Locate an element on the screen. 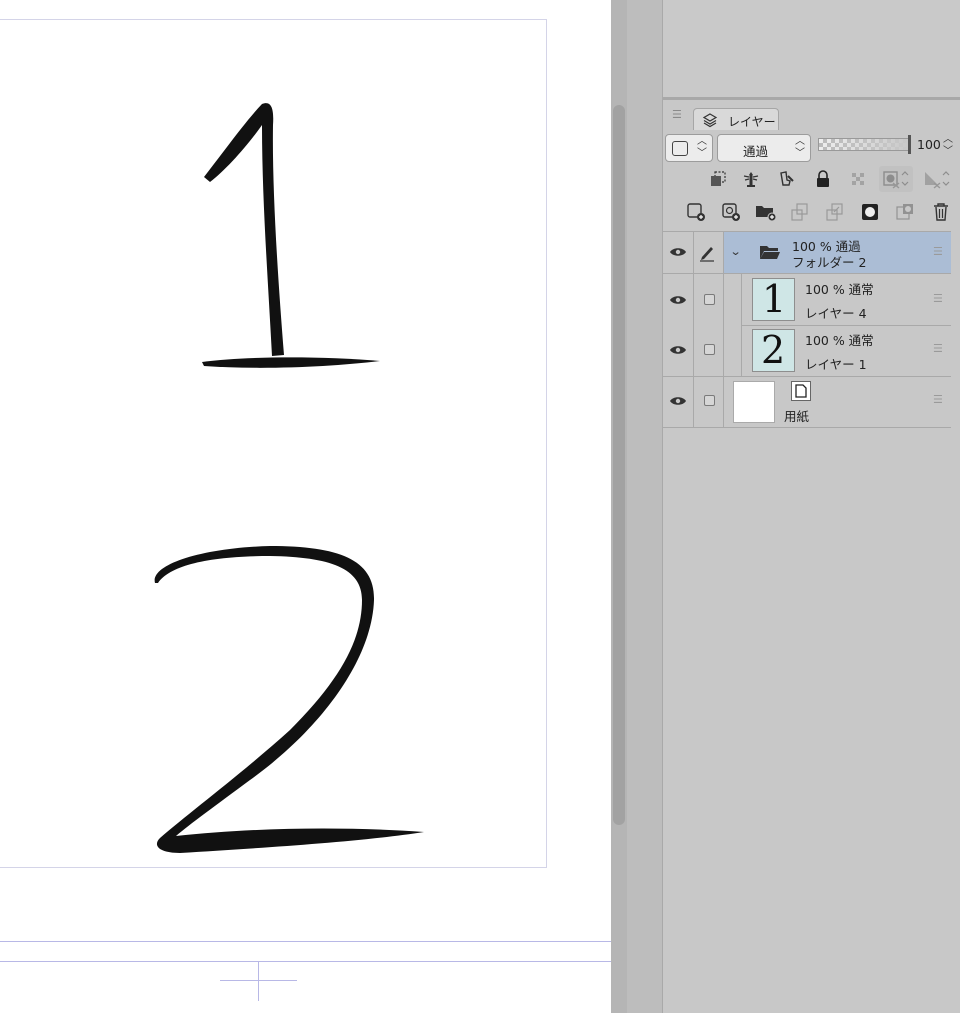 This screenshot has height=1013, width=960. create-layer-mask-icon is located at coordinates (870, 212).